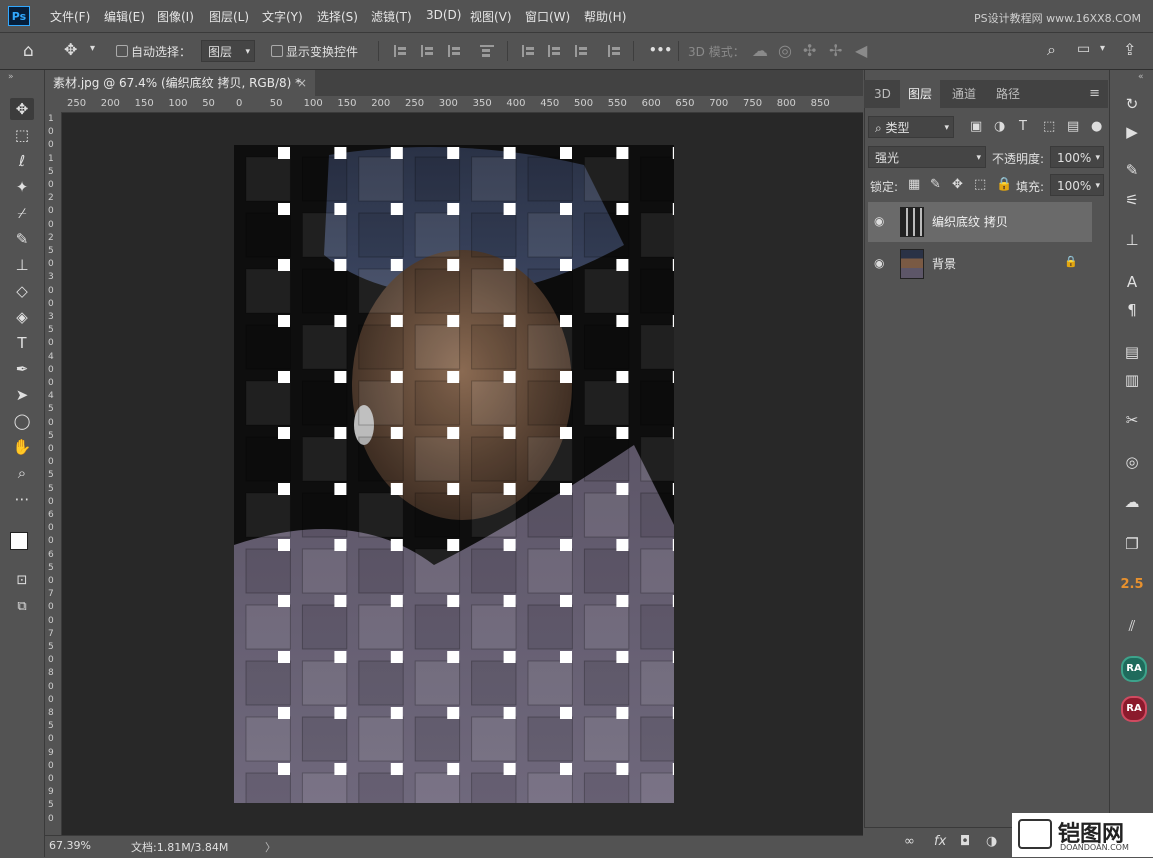 Image resolution: width=1153 pixels, height=858 pixels. I want to click on tab-paths: 路径, so click(1008, 94).